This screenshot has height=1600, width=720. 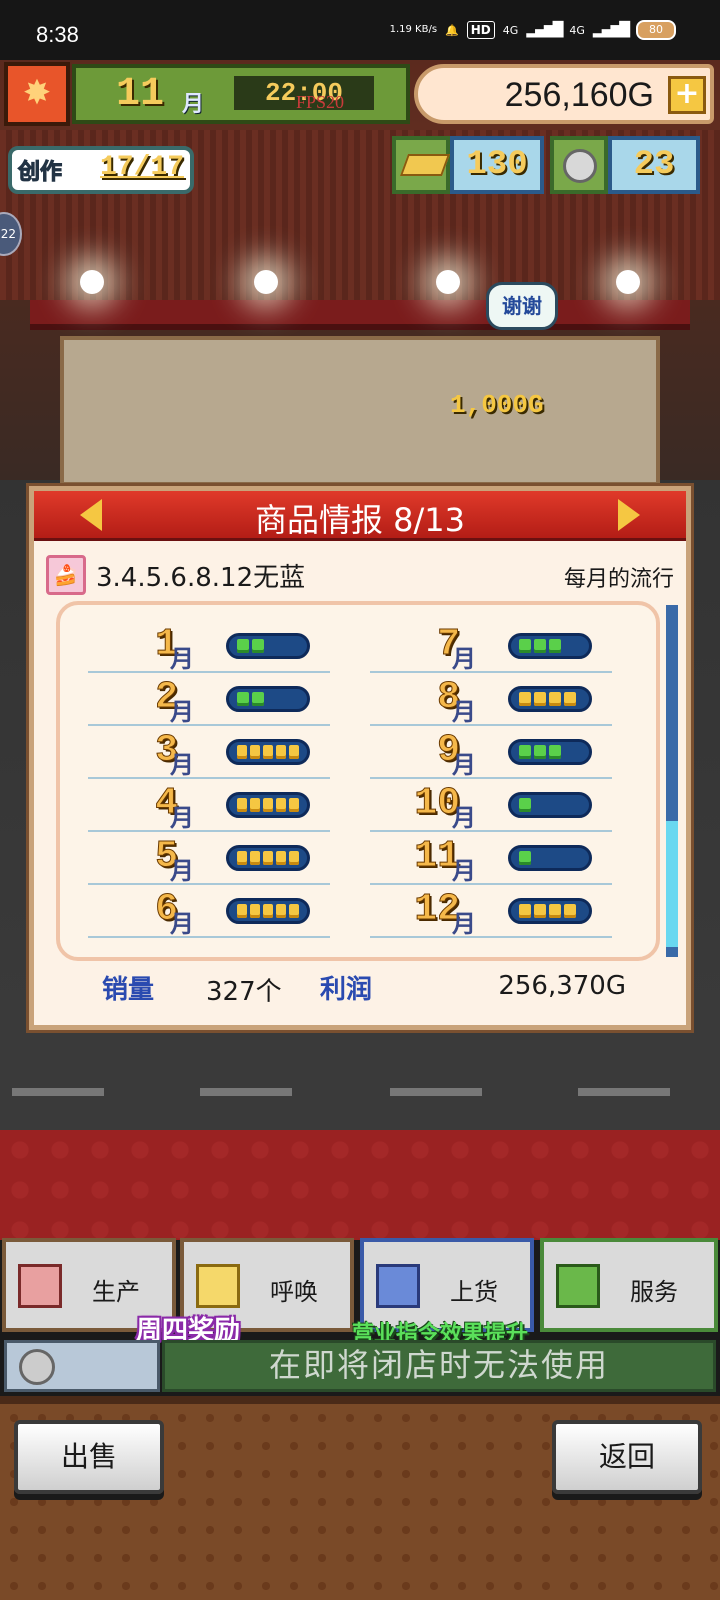 I want to click on month-row: 3月, so click(x=209, y=753).